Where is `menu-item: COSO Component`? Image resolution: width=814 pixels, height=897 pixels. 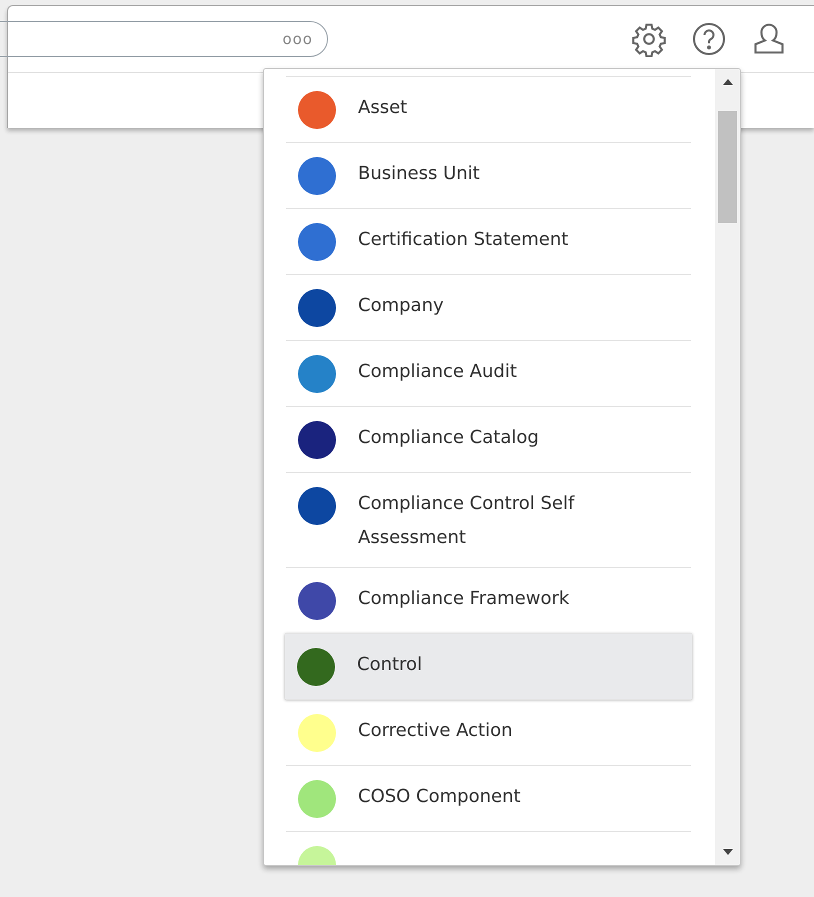 menu-item: COSO Component is located at coordinates (488, 798).